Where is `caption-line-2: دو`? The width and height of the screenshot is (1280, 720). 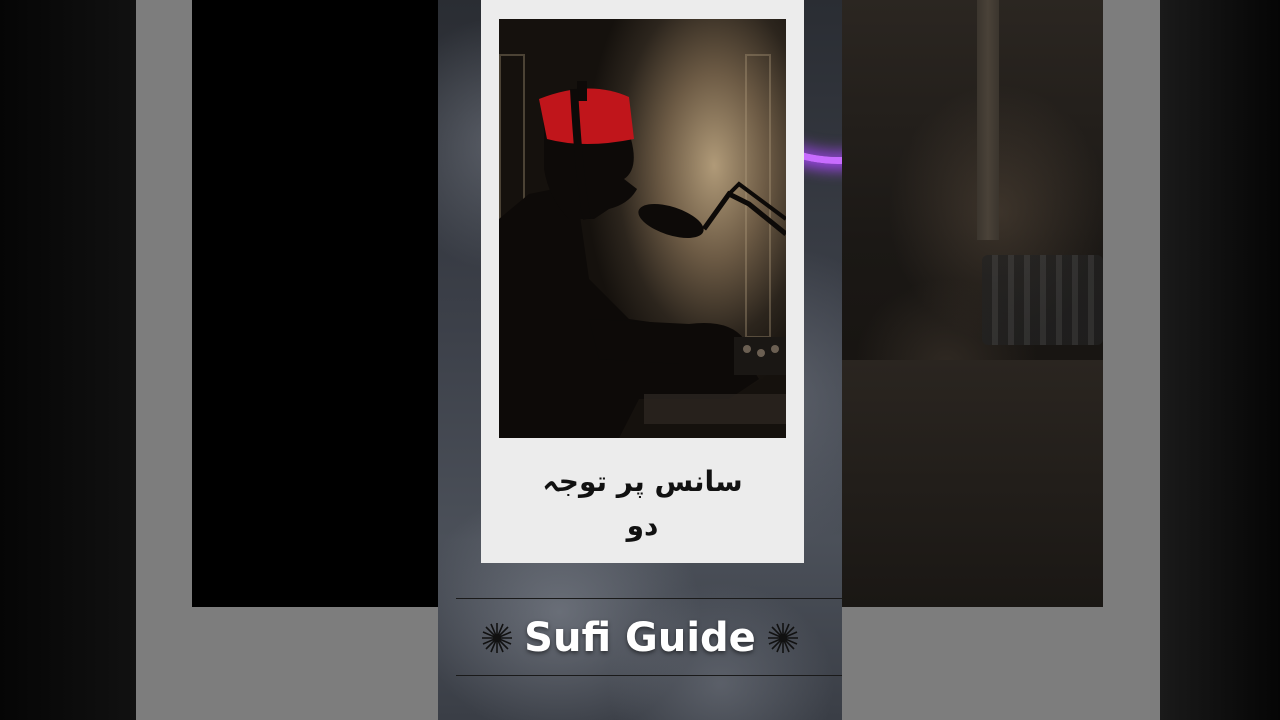 caption-line-2: دو is located at coordinates (642, 525).